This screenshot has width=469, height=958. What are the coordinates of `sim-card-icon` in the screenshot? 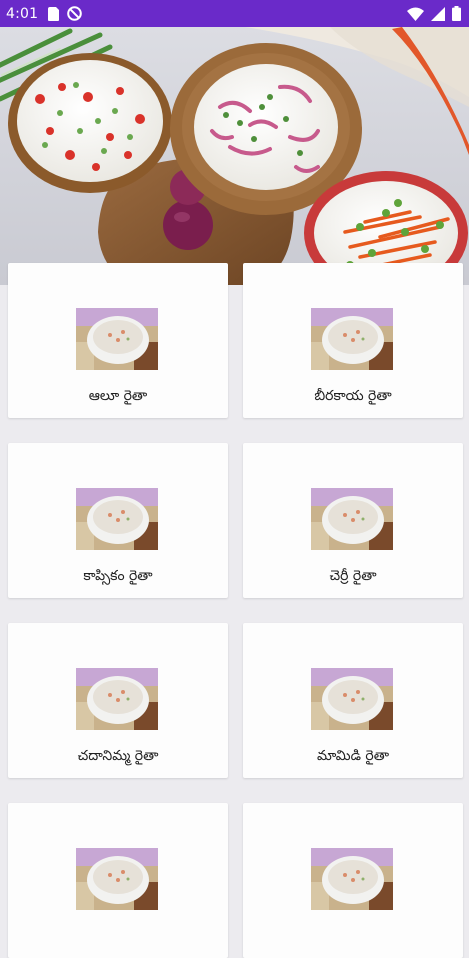 It's located at (54, 13).